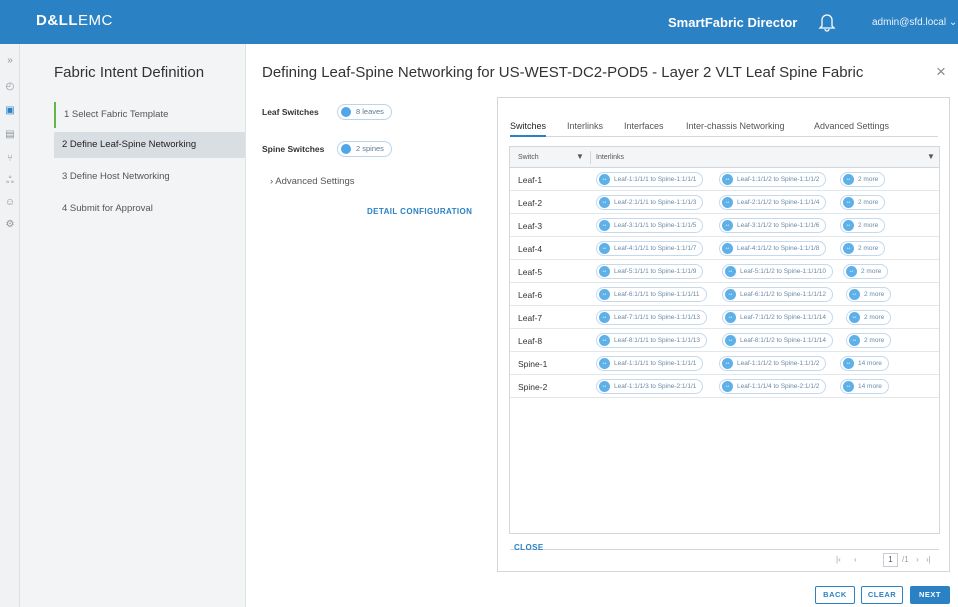 The width and height of the screenshot is (958, 607). Describe the element at coordinates (585, 129) in the screenshot. I see `tab-interlinks: Interlinks` at that location.